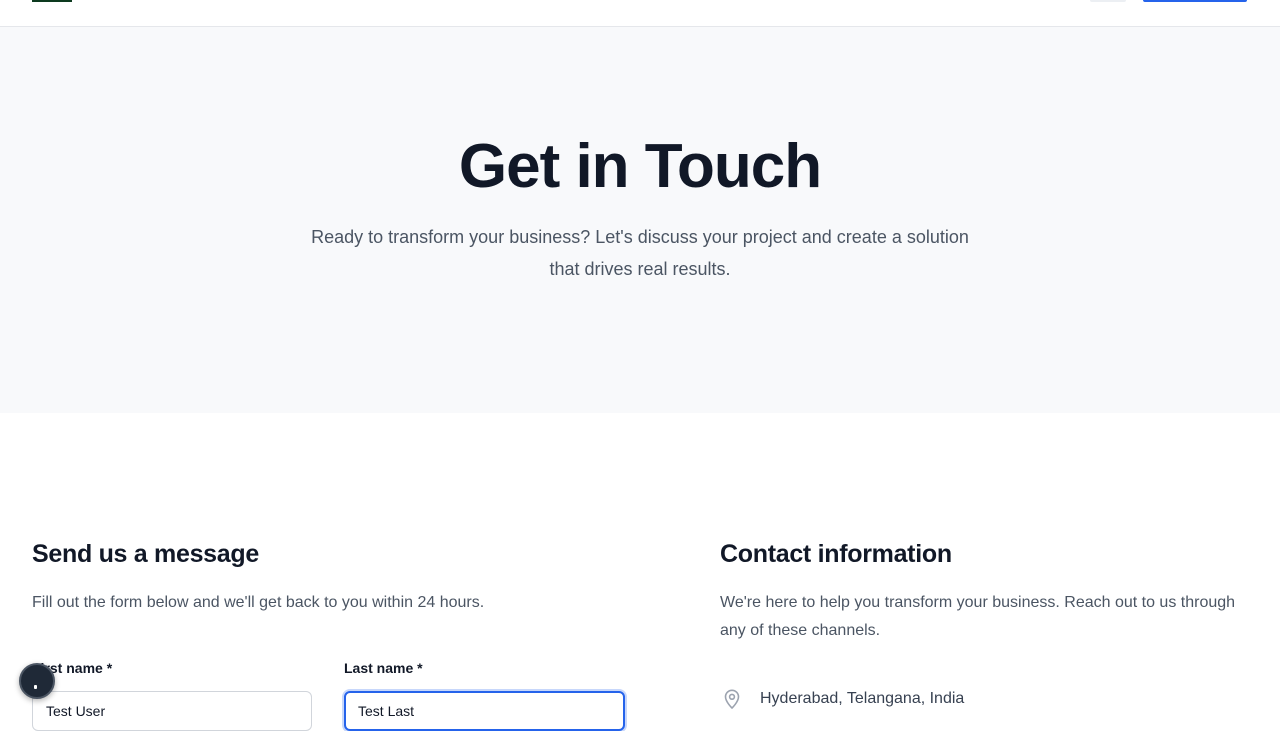  Describe the element at coordinates (1195, 1) in the screenshot. I see `nav-cta-button` at that location.